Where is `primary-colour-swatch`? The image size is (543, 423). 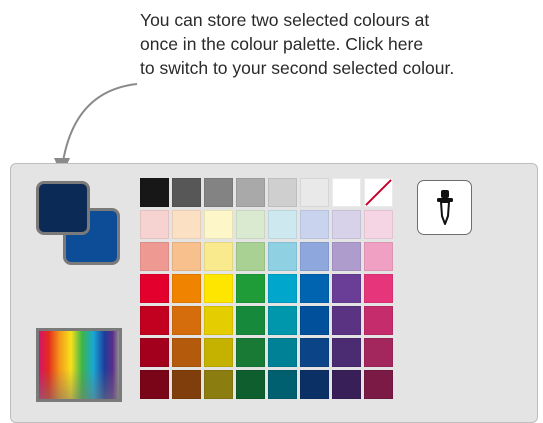 primary-colour-swatch is located at coordinates (63, 208).